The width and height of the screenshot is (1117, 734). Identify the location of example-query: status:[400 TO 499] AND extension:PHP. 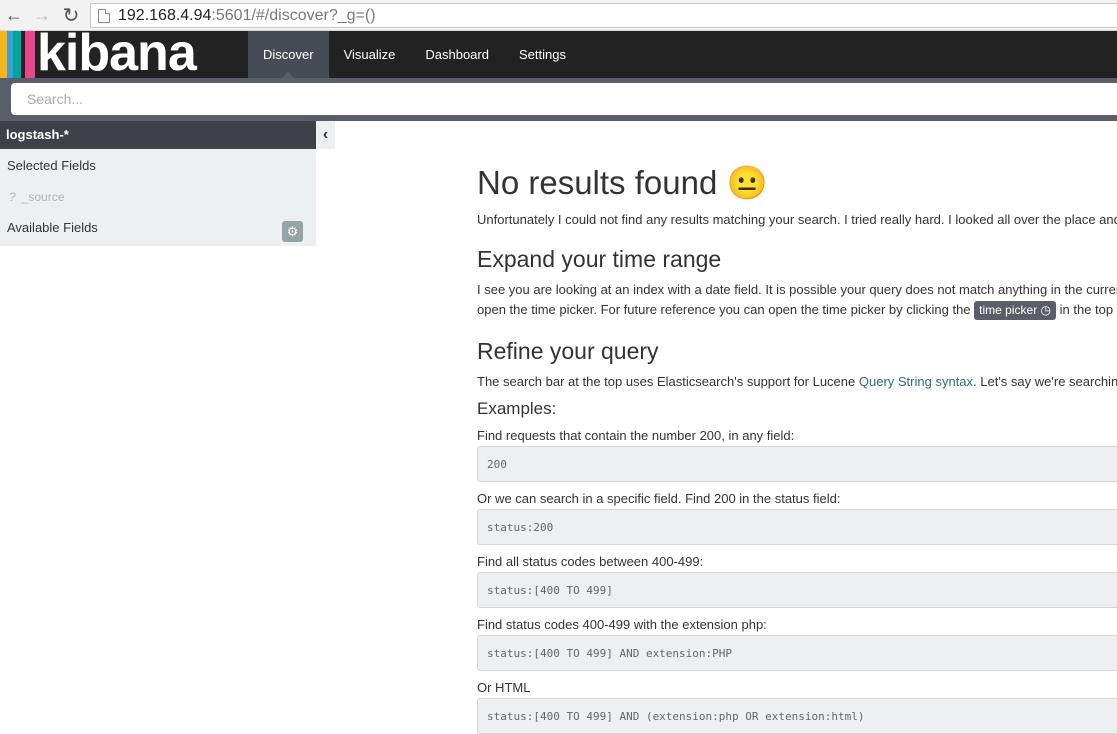
(797, 653).